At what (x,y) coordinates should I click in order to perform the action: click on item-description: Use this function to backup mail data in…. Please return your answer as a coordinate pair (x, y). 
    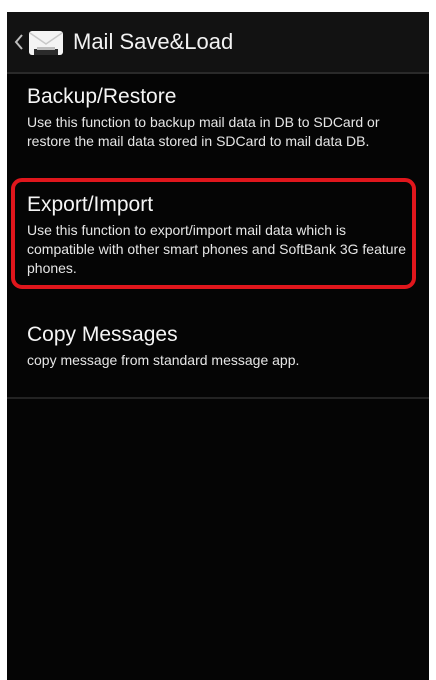
    Looking at the image, I should click on (203, 131).